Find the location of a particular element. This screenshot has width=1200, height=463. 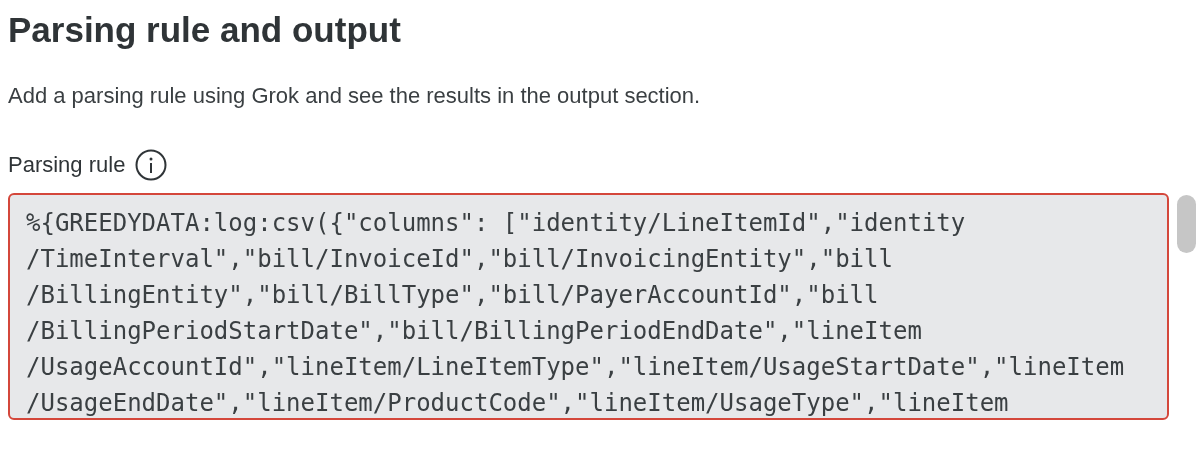

code-line: /TimeInterval","bill/InvoiceId","bill/InvoicingEntity","bill is located at coordinates (459, 259).